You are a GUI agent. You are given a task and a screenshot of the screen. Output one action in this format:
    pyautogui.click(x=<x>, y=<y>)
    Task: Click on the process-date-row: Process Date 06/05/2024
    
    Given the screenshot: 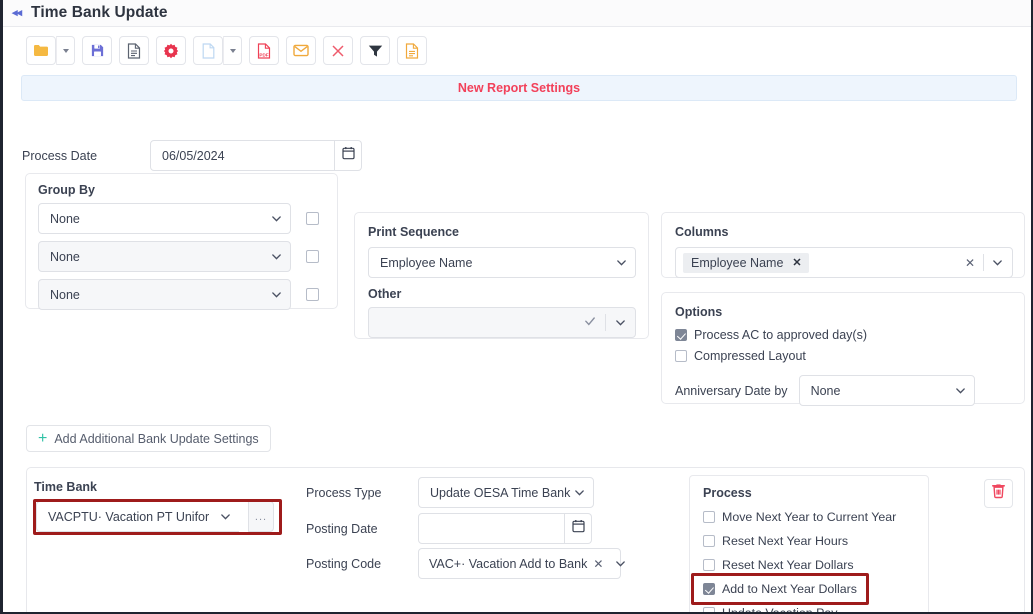 What is the action you would take?
    pyautogui.click(x=192, y=155)
    